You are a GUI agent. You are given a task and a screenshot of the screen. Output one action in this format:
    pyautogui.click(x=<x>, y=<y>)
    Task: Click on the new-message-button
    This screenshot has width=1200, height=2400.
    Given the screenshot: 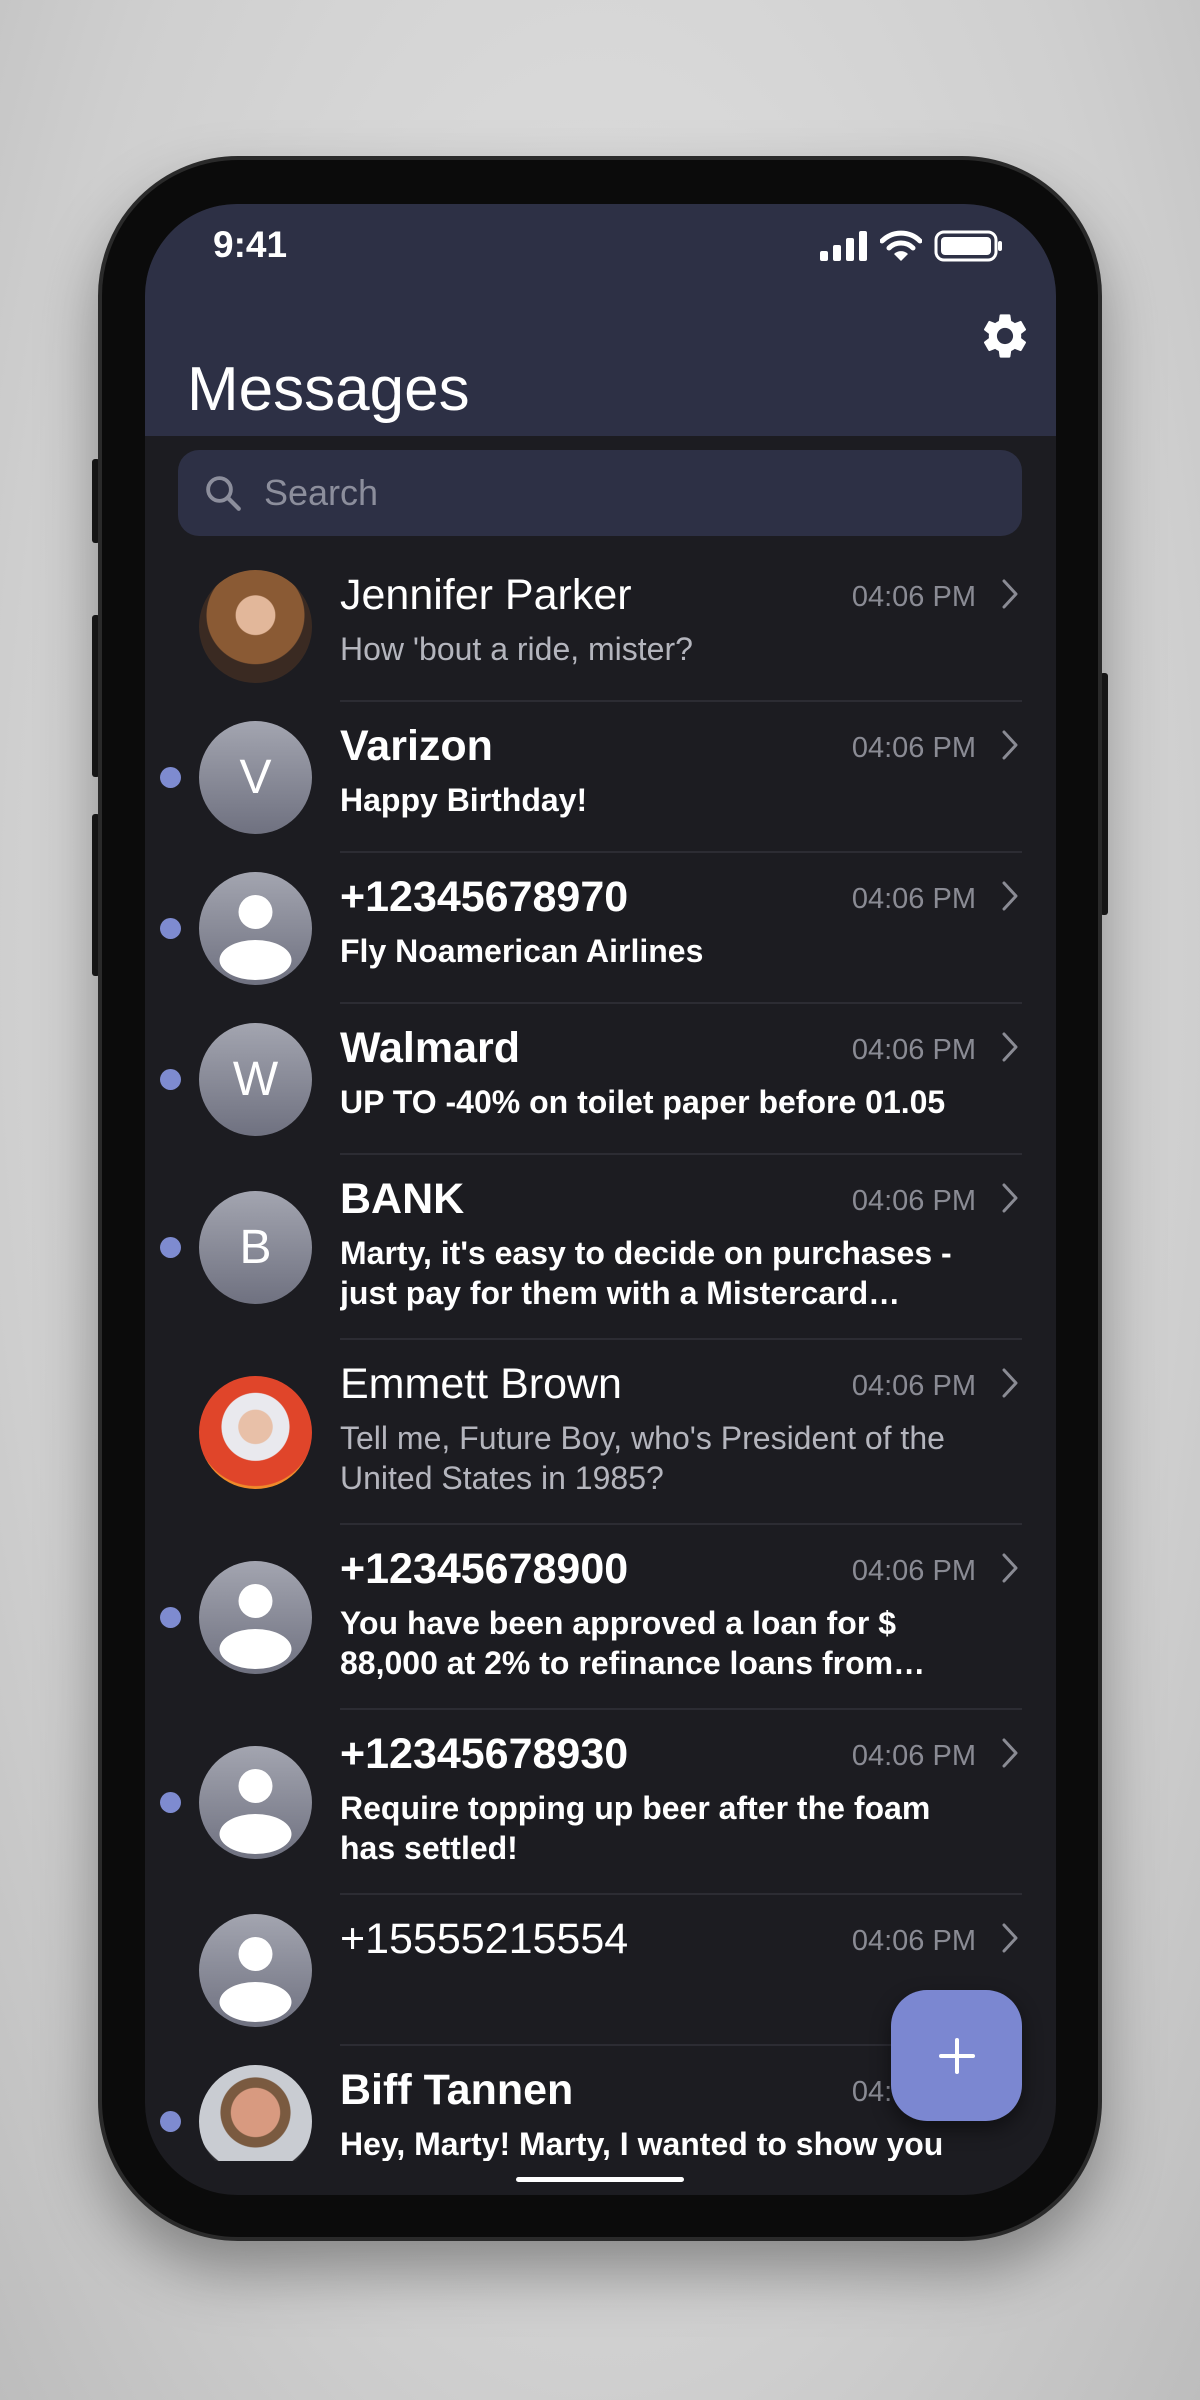 What is the action you would take?
    pyautogui.click(x=956, y=2055)
    